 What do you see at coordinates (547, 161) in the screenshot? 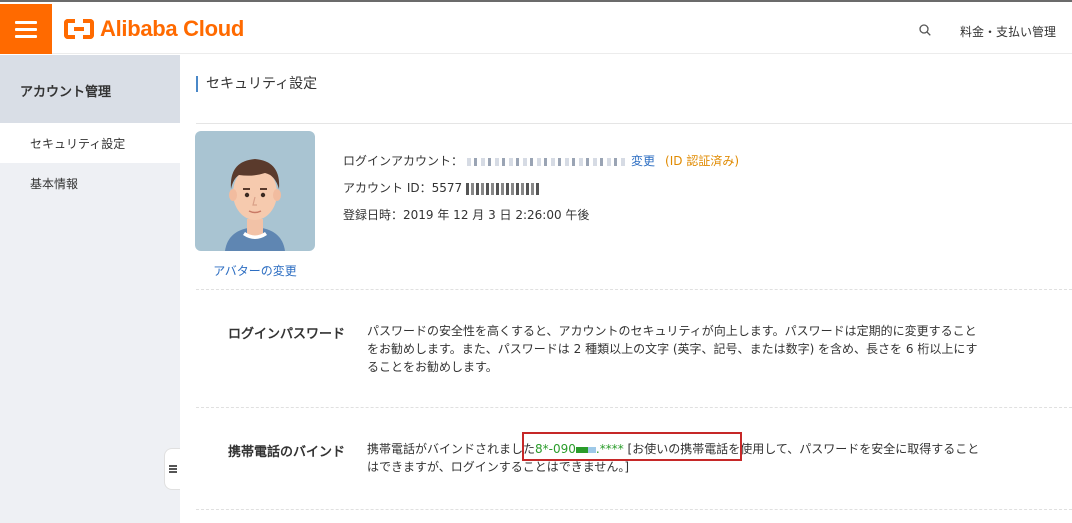
I see `masked-account-value` at bounding box center [547, 161].